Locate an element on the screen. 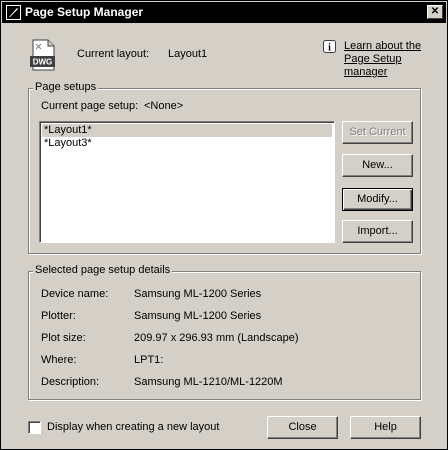 This screenshot has height=450, width=448. plot-size-value: 209.97 x 296.93 mm (Landscape) is located at coordinates (216, 338).